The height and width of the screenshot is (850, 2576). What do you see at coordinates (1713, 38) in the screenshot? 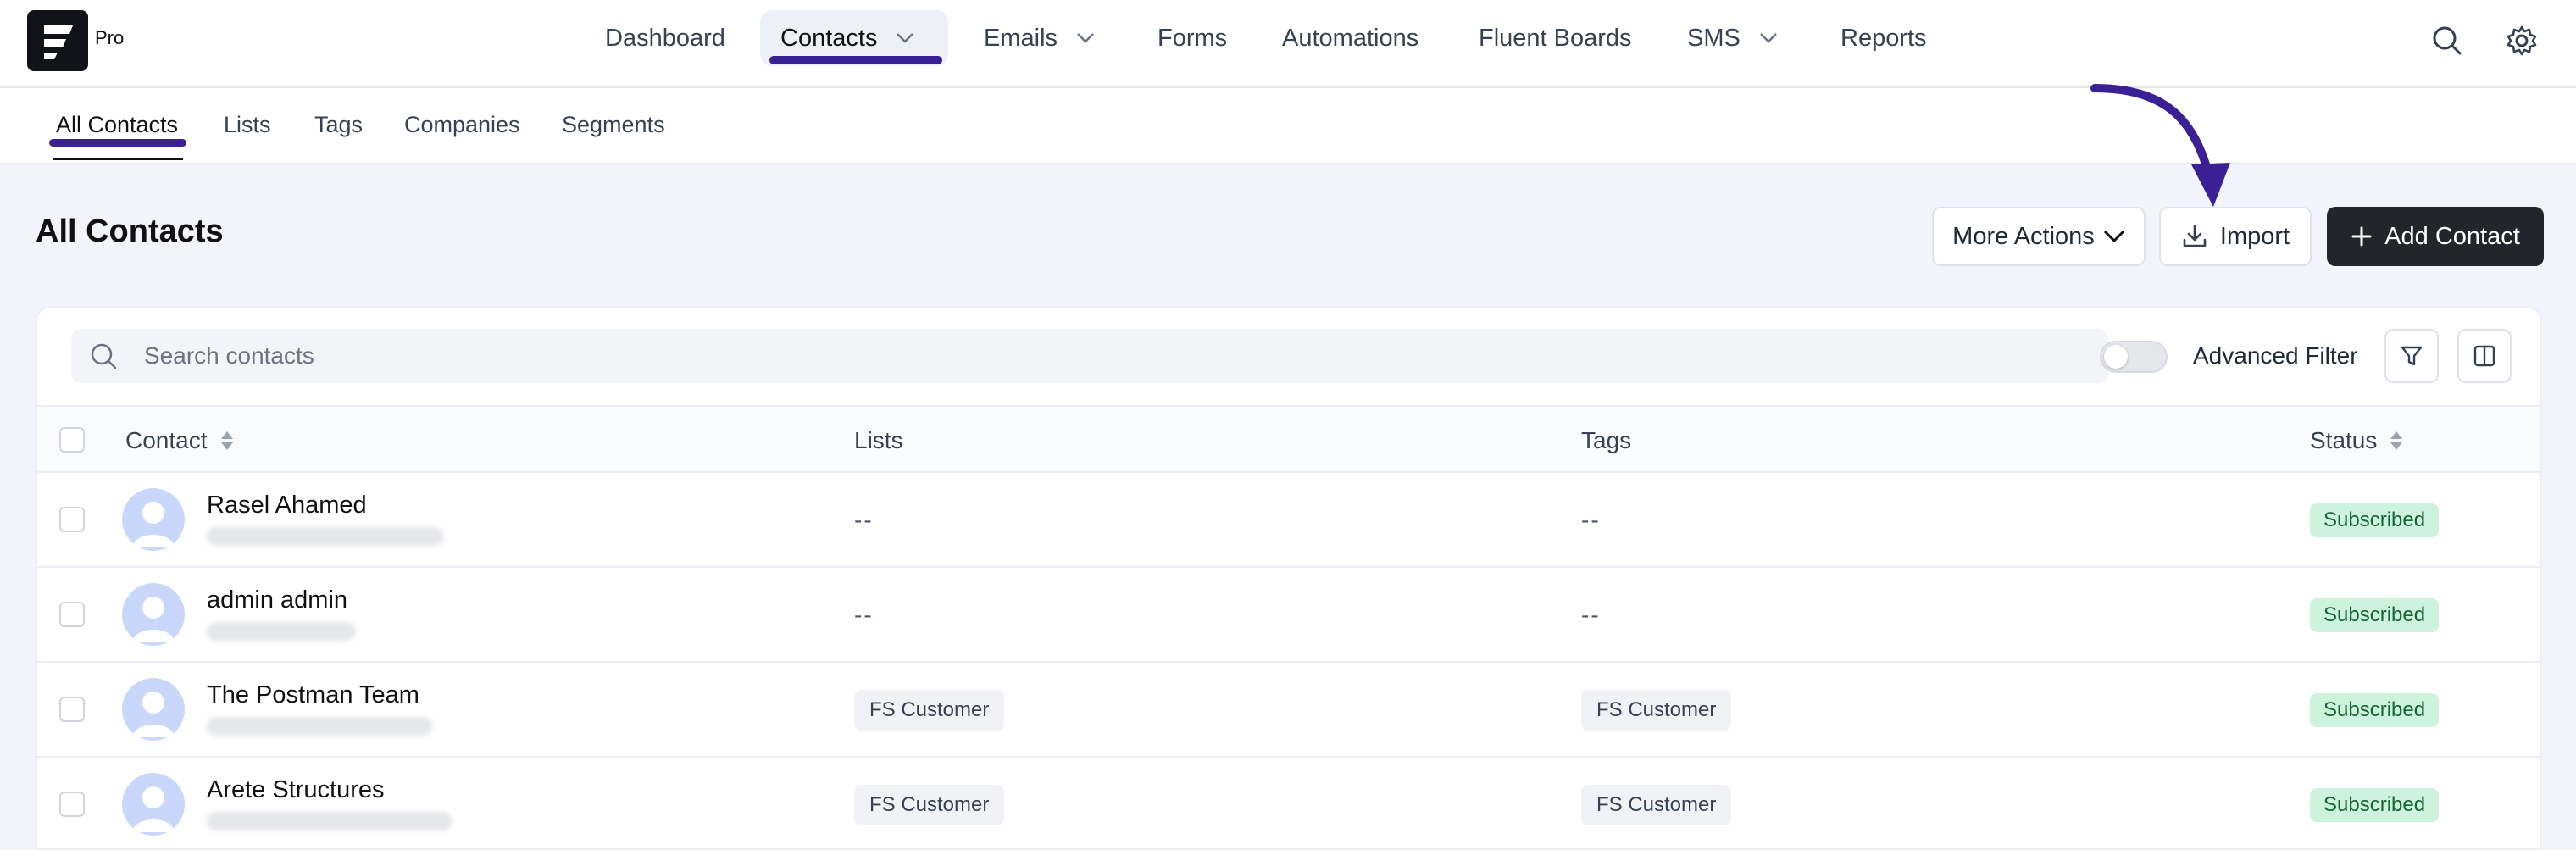
I see `nav-sms-label: SMS` at bounding box center [1713, 38].